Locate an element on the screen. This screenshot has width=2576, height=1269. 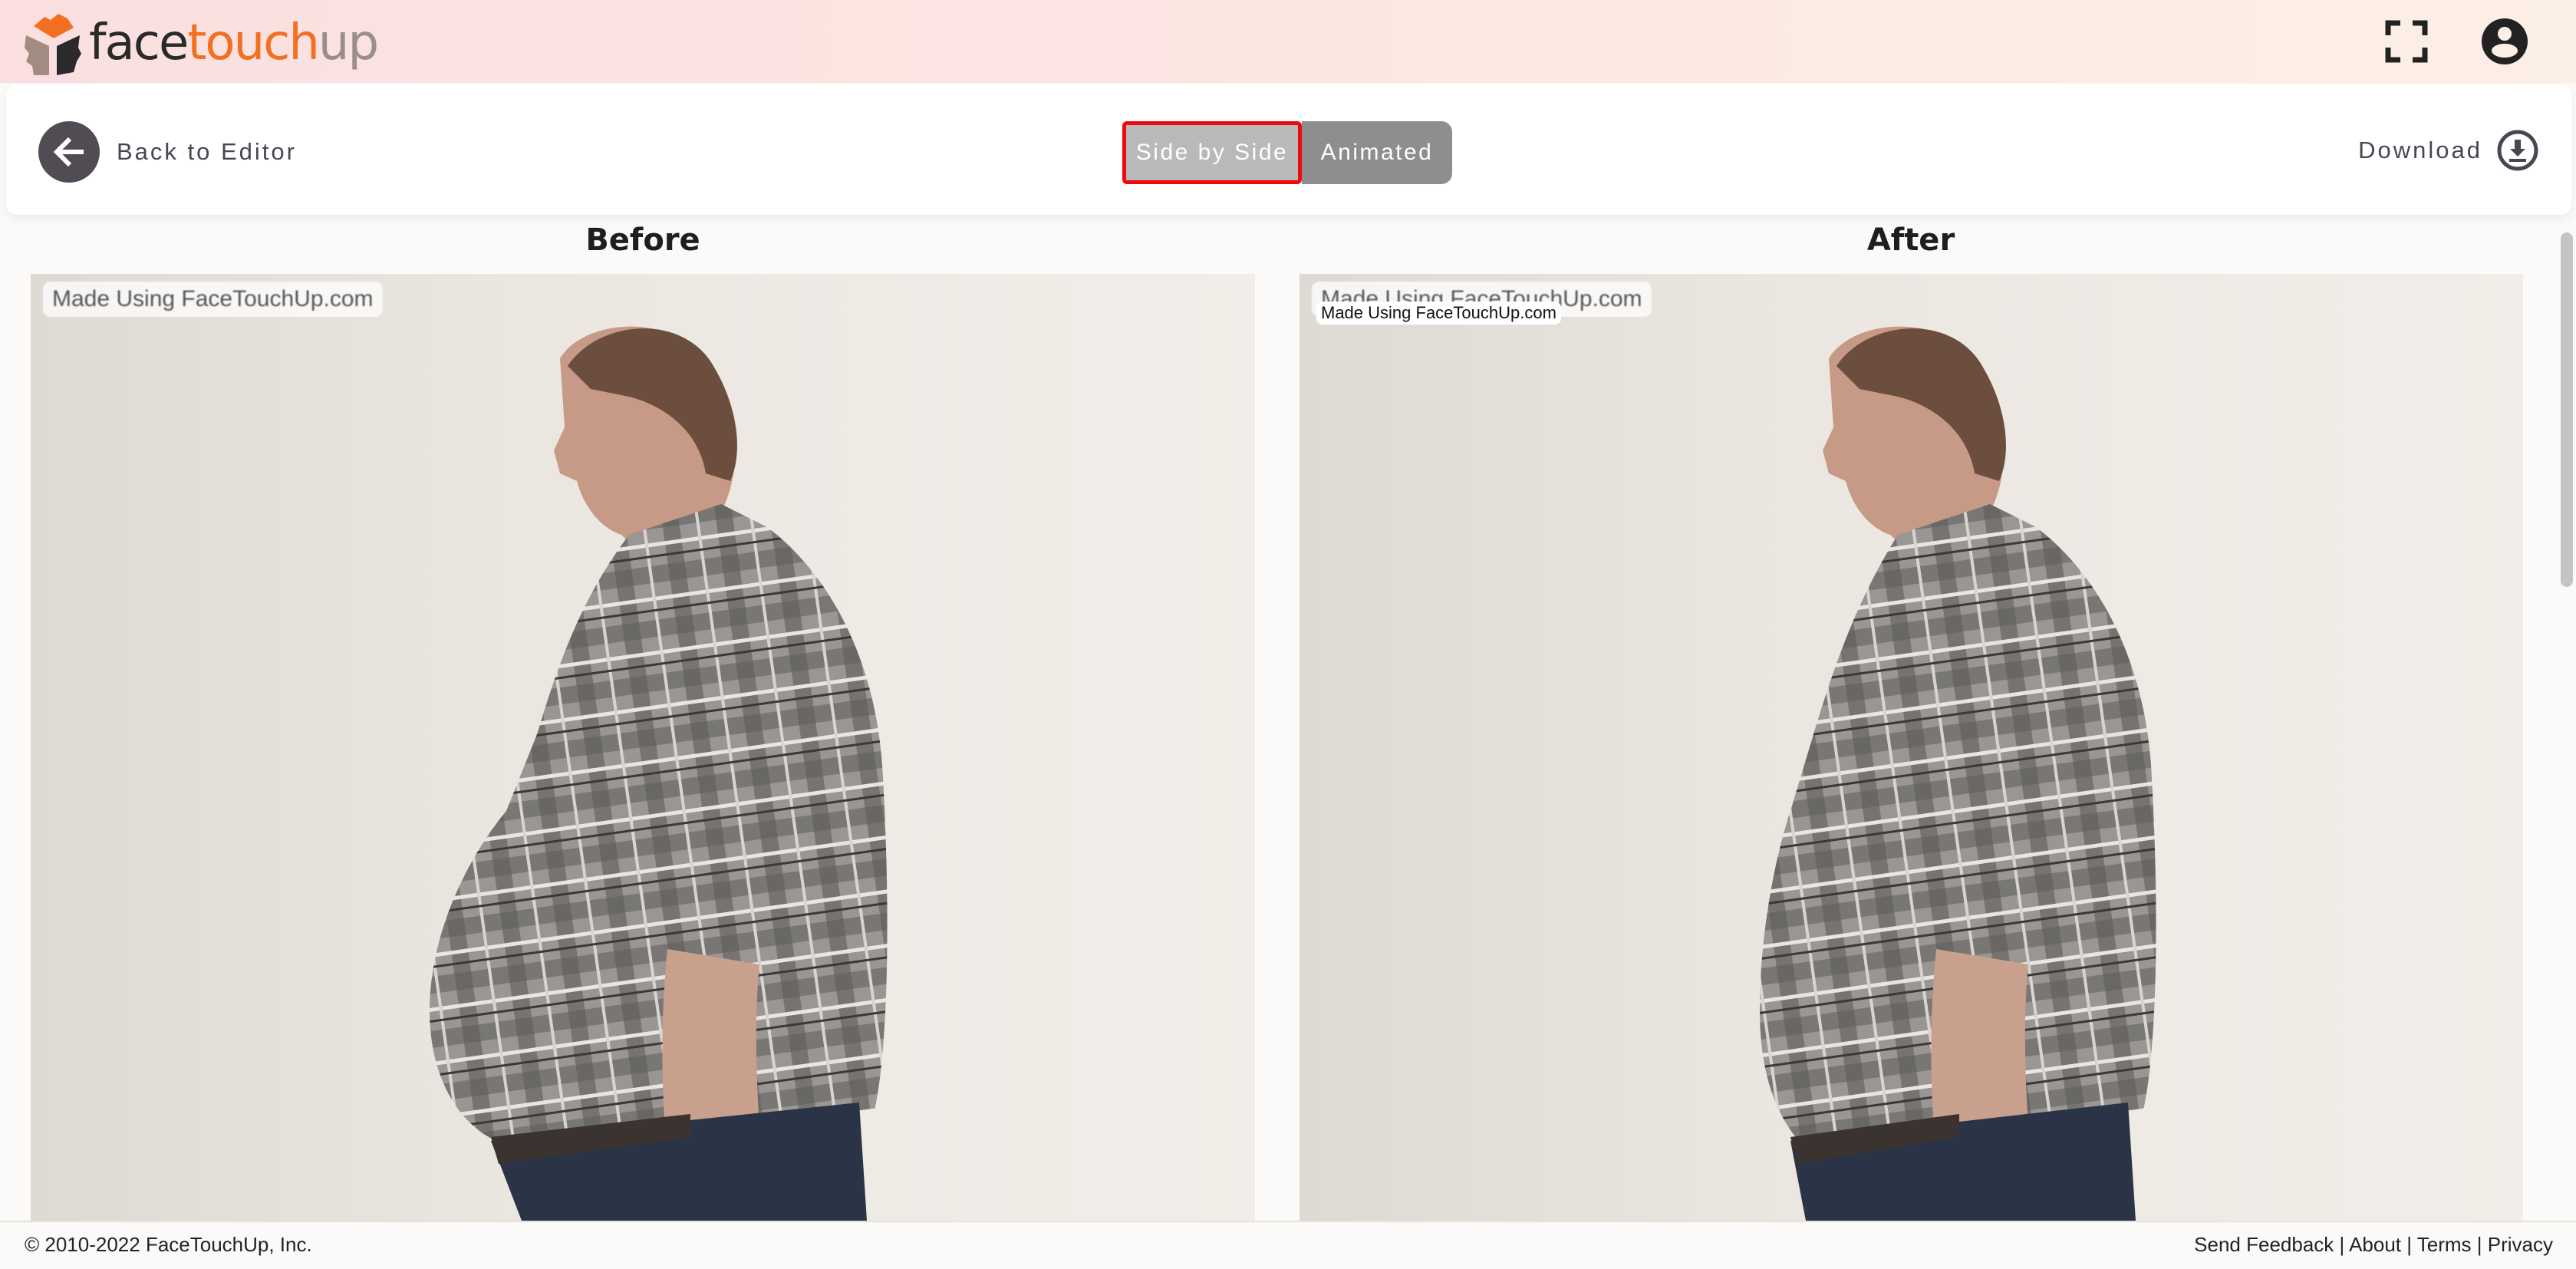
download-button: Download is located at coordinates (2448, 151).